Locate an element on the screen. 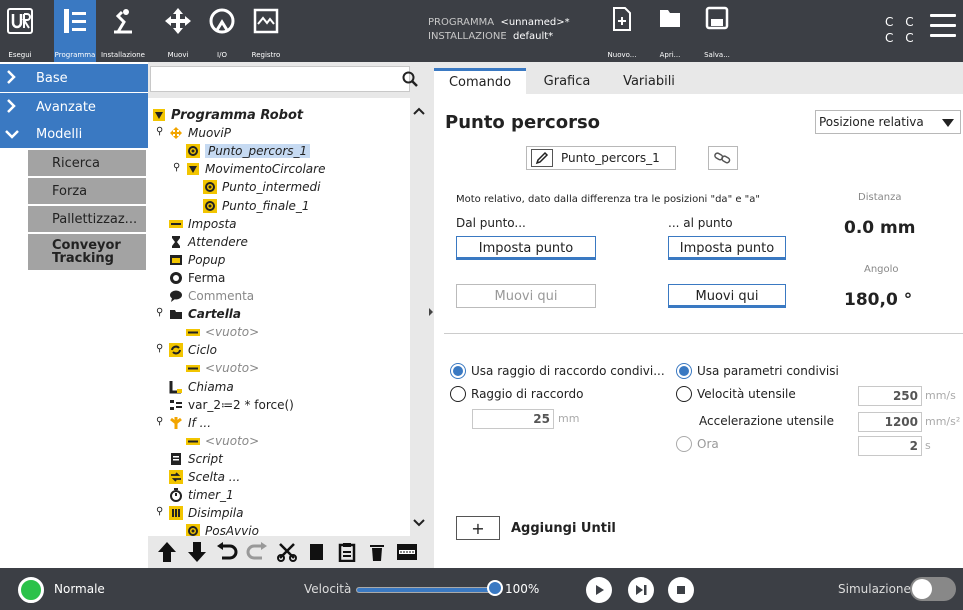  arrow-up-icon is located at coordinates (167, 552).